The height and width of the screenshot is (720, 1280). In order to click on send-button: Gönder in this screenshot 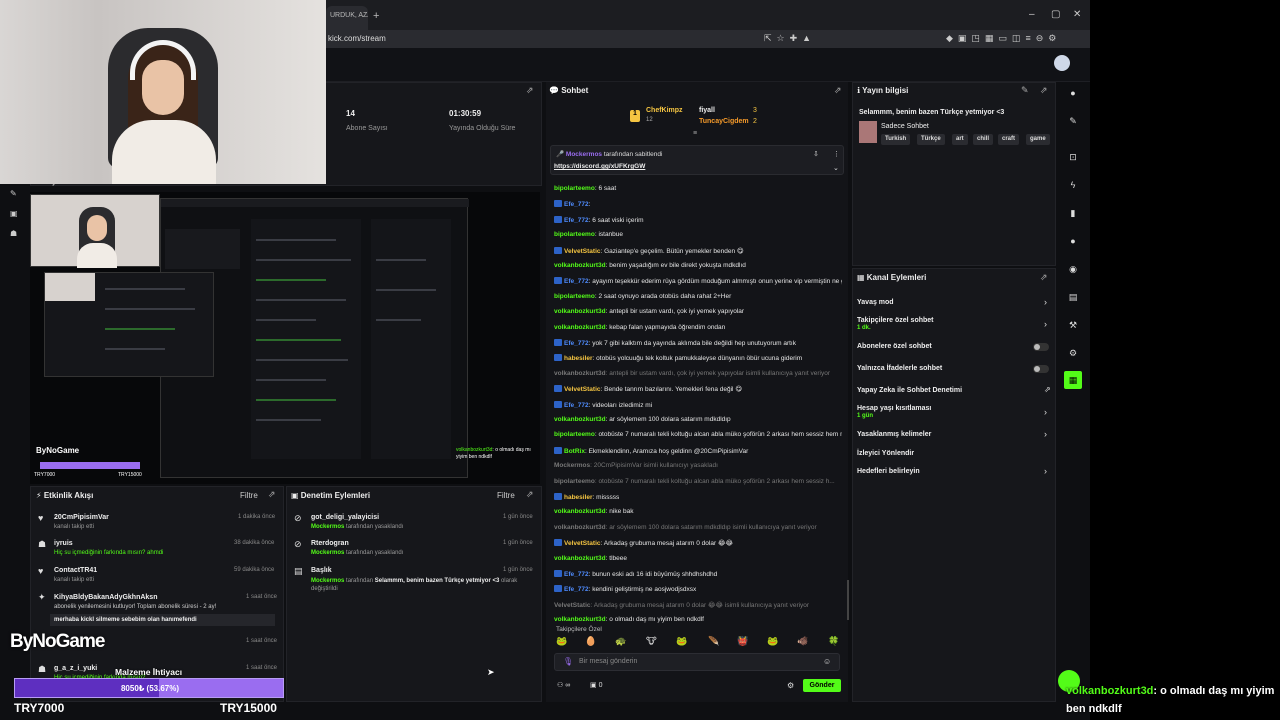, I will do `click(822, 685)`.